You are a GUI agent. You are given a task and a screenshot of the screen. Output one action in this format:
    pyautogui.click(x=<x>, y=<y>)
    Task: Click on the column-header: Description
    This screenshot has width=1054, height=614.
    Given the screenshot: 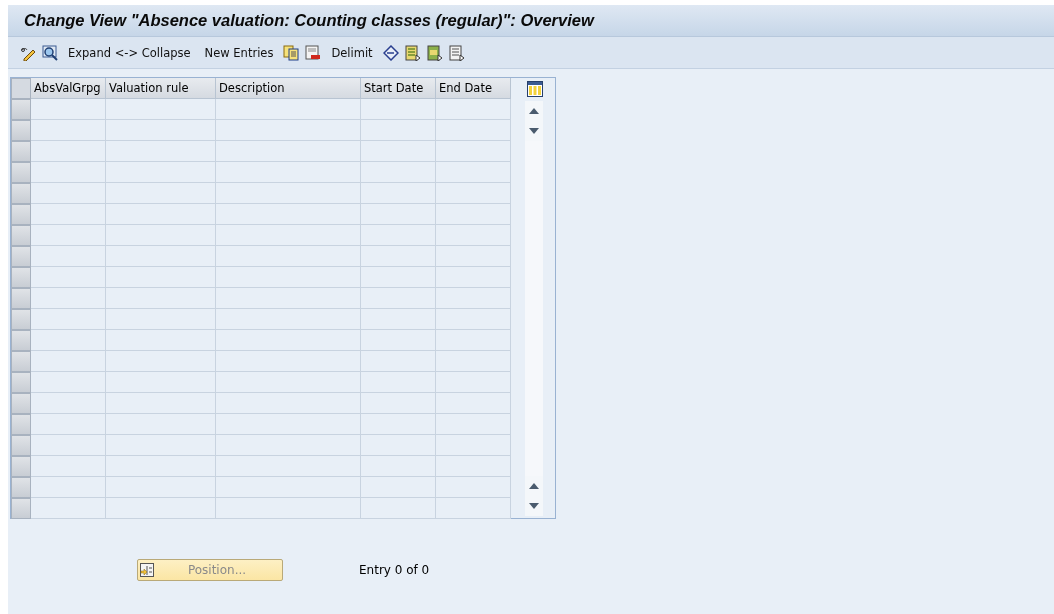 What is the action you would take?
    pyautogui.click(x=288, y=88)
    